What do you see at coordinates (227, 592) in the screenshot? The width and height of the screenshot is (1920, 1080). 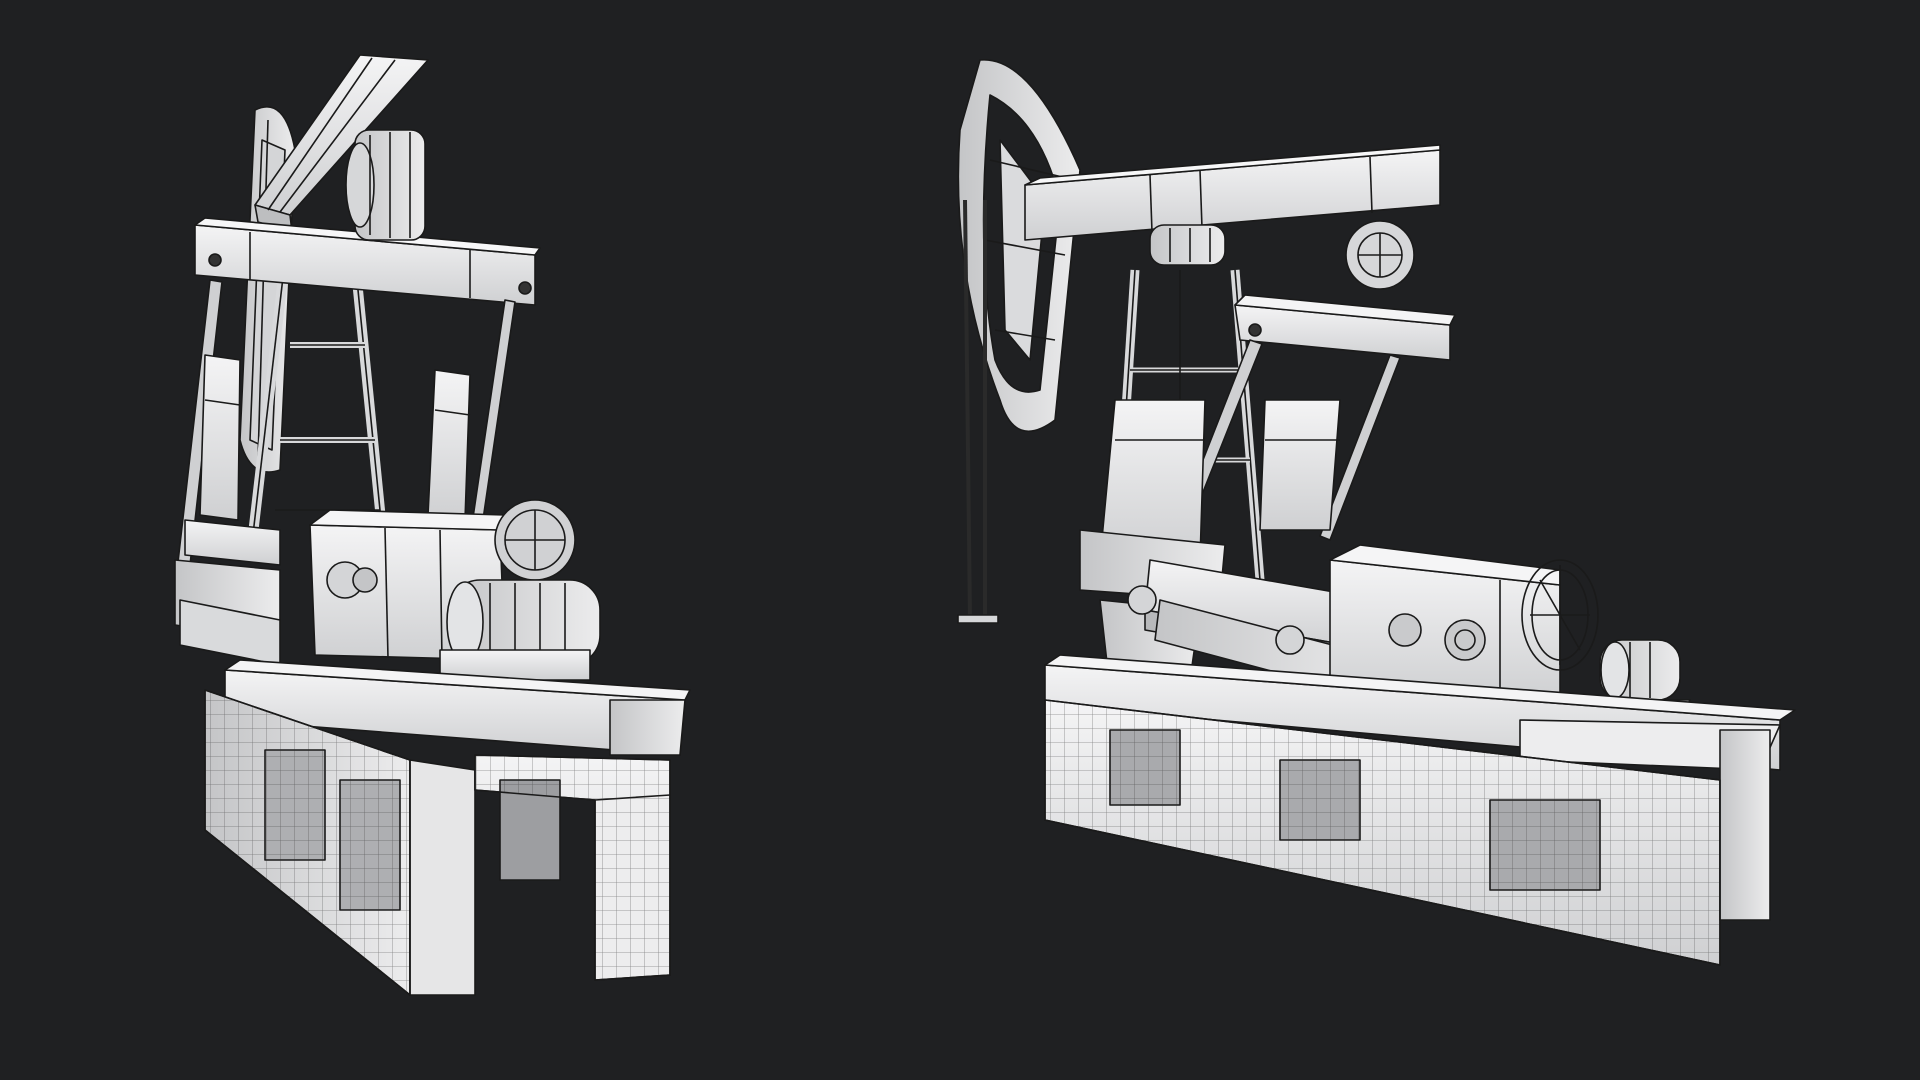 I see `left-crank-block` at bounding box center [227, 592].